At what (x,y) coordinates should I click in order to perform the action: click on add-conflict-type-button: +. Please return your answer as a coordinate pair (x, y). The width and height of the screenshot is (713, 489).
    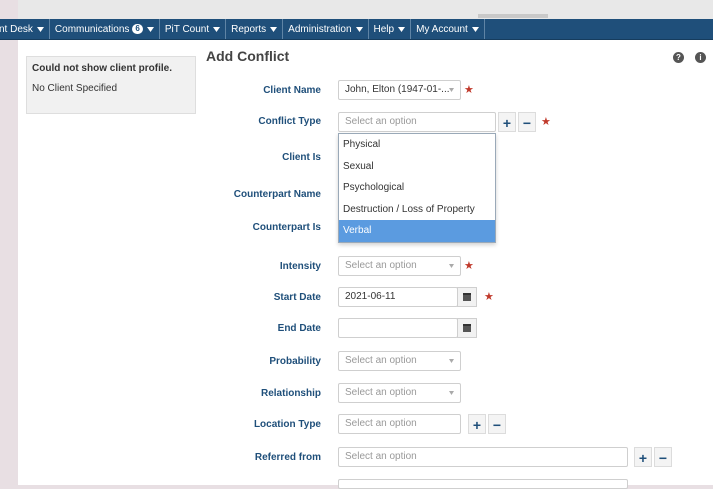
    Looking at the image, I should click on (507, 122).